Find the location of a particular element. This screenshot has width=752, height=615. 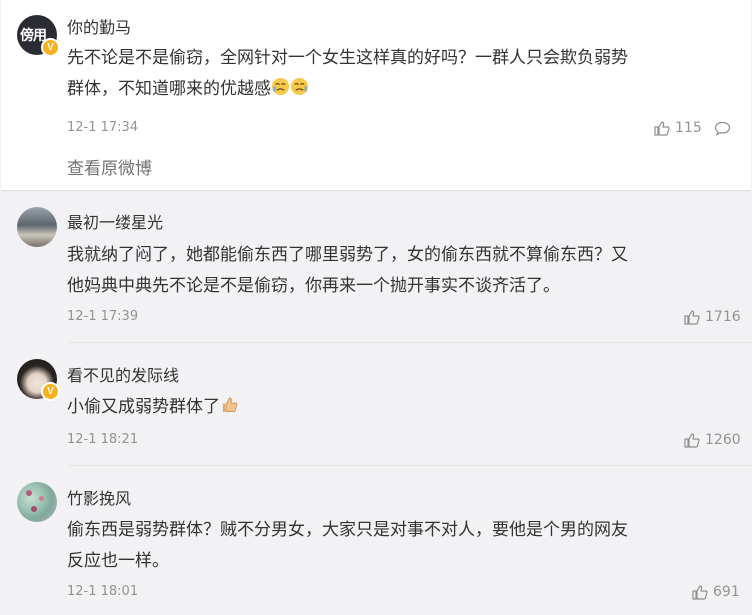

timestamp: 12-1 18:01 is located at coordinates (103, 591).